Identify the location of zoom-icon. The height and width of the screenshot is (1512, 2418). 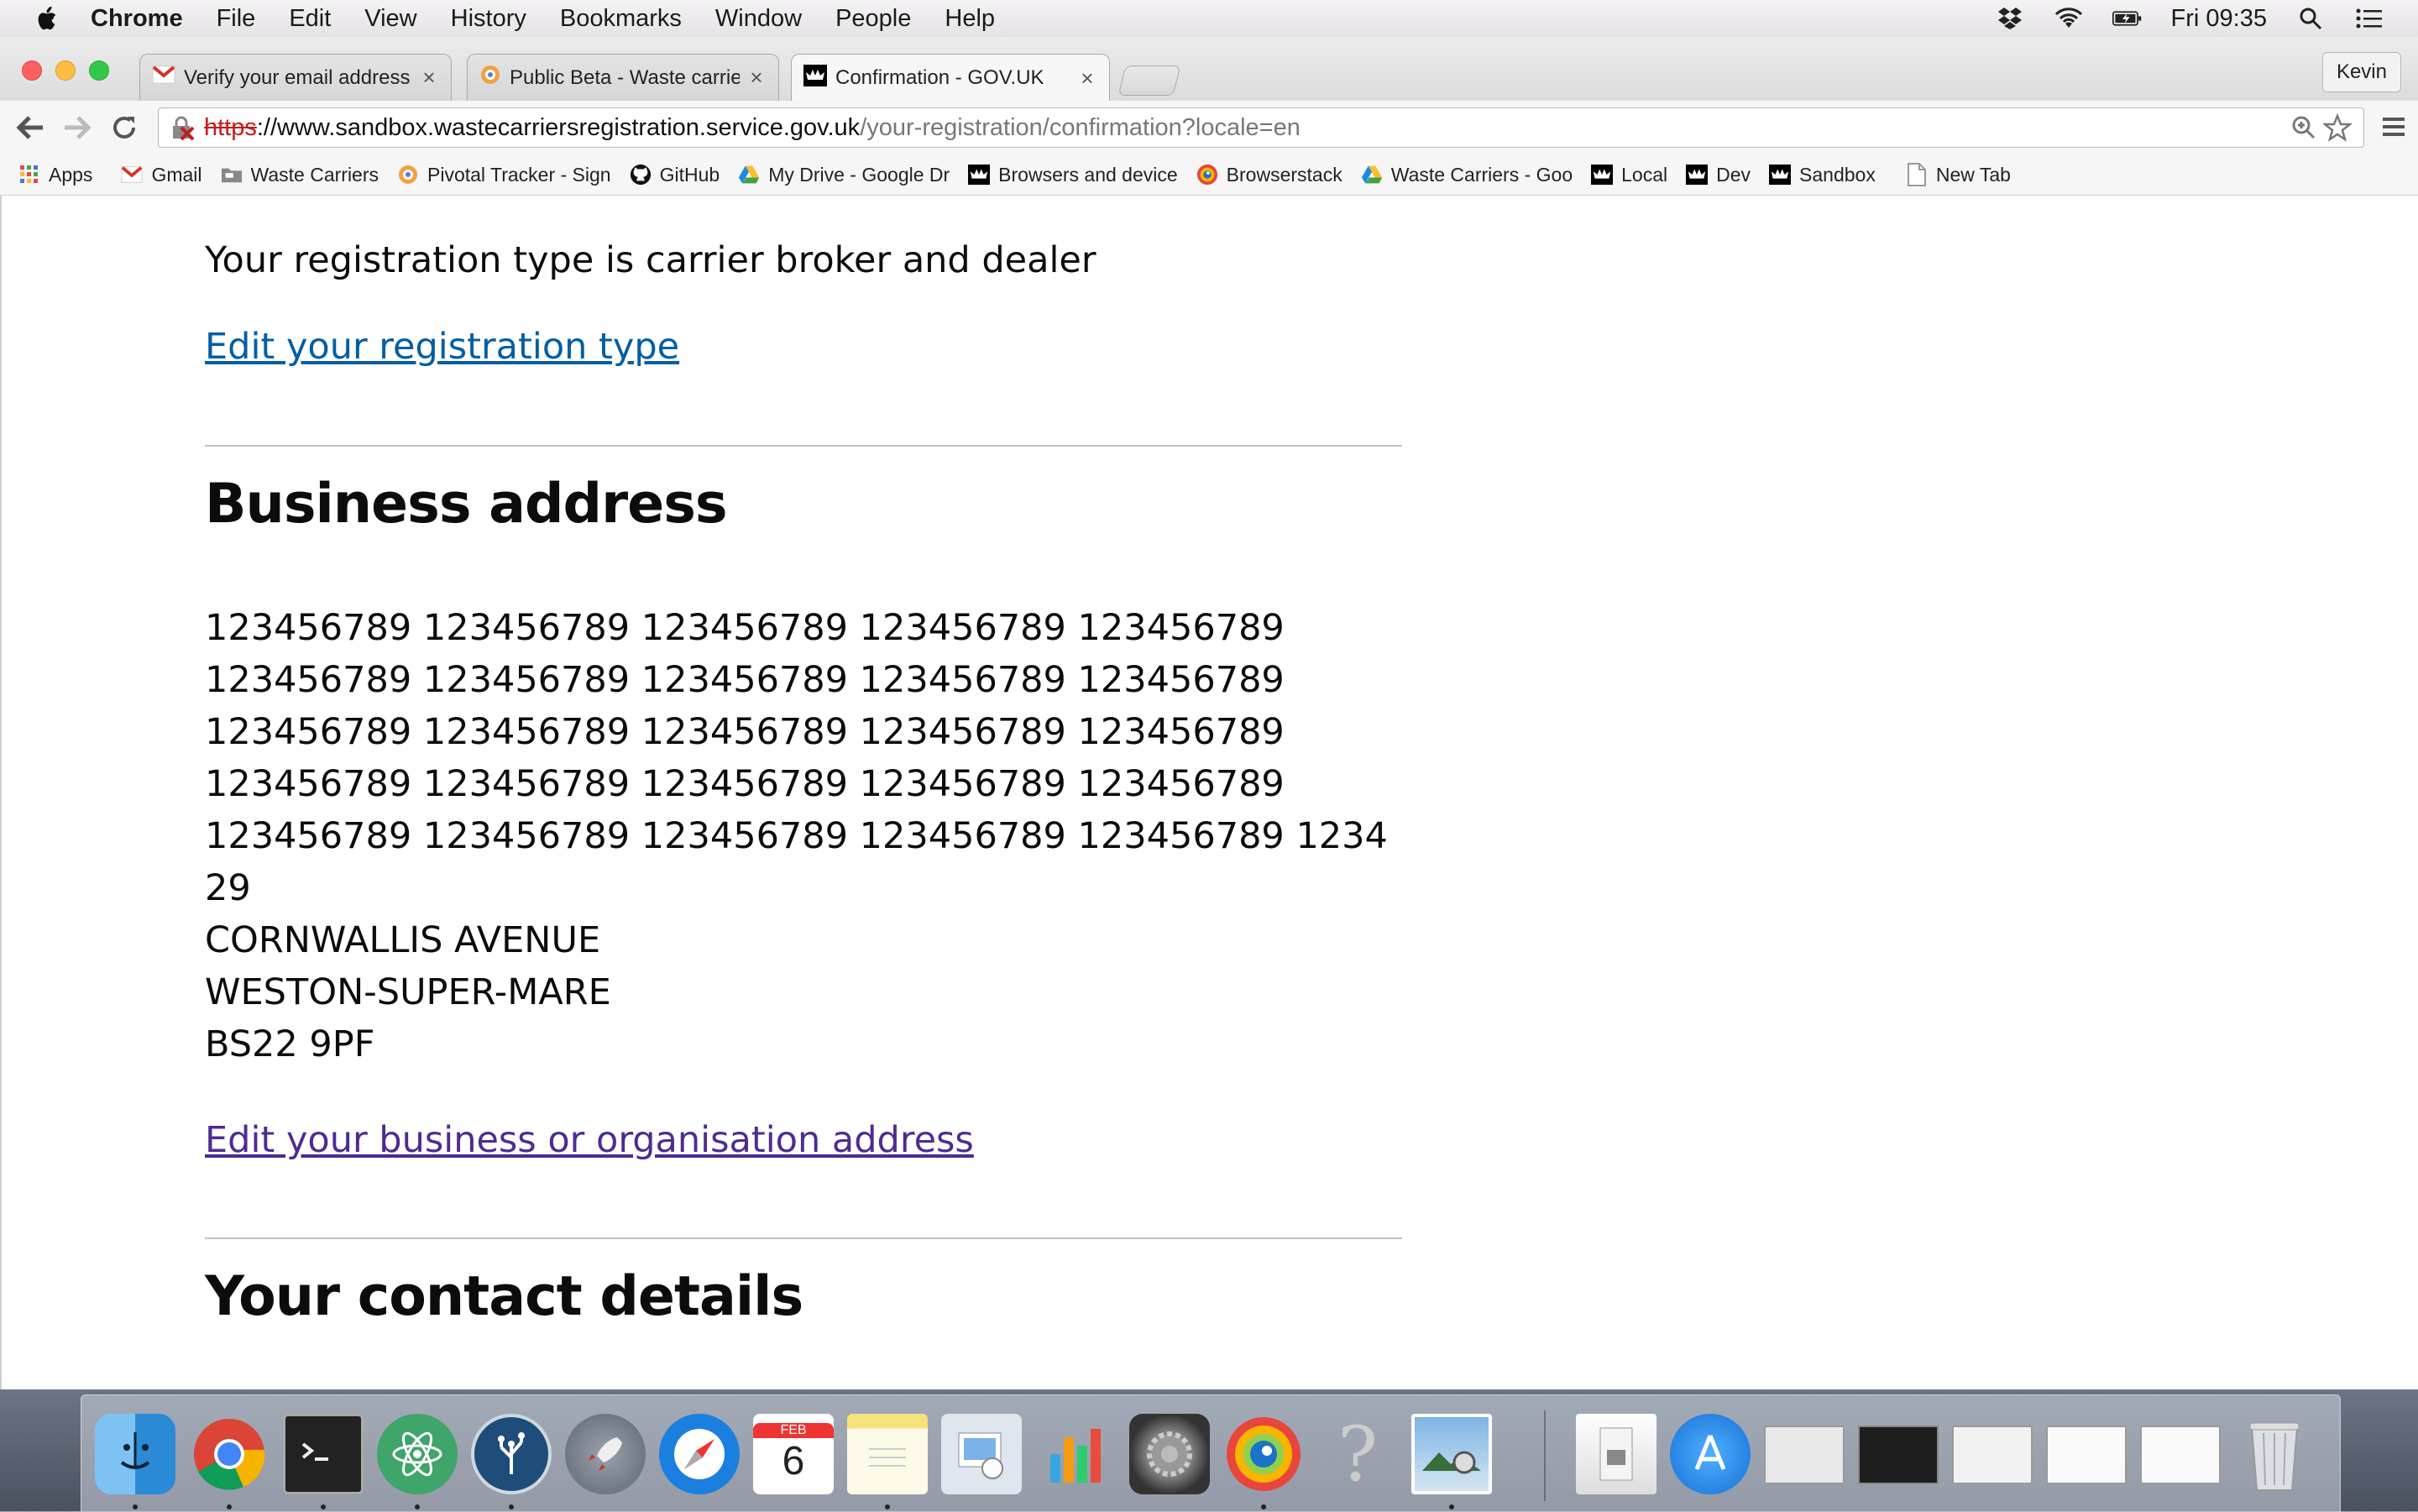
(2303, 131).